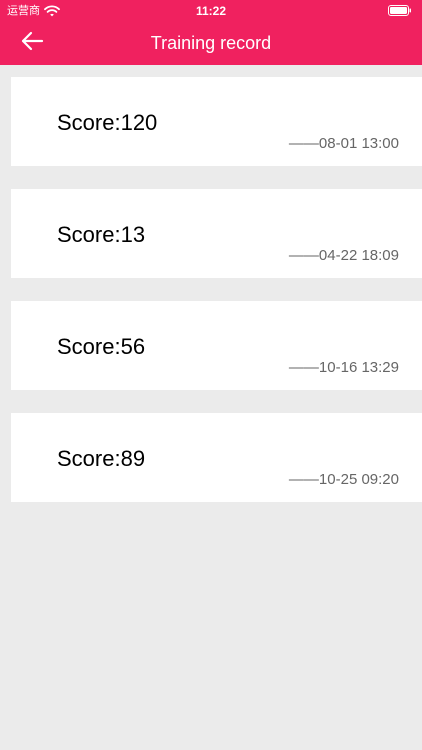 Image resolution: width=422 pixels, height=750 pixels. What do you see at coordinates (216, 233) in the screenshot?
I see `record-card: Score:13 ——04-22 18:09` at bounding box center [216, 233].